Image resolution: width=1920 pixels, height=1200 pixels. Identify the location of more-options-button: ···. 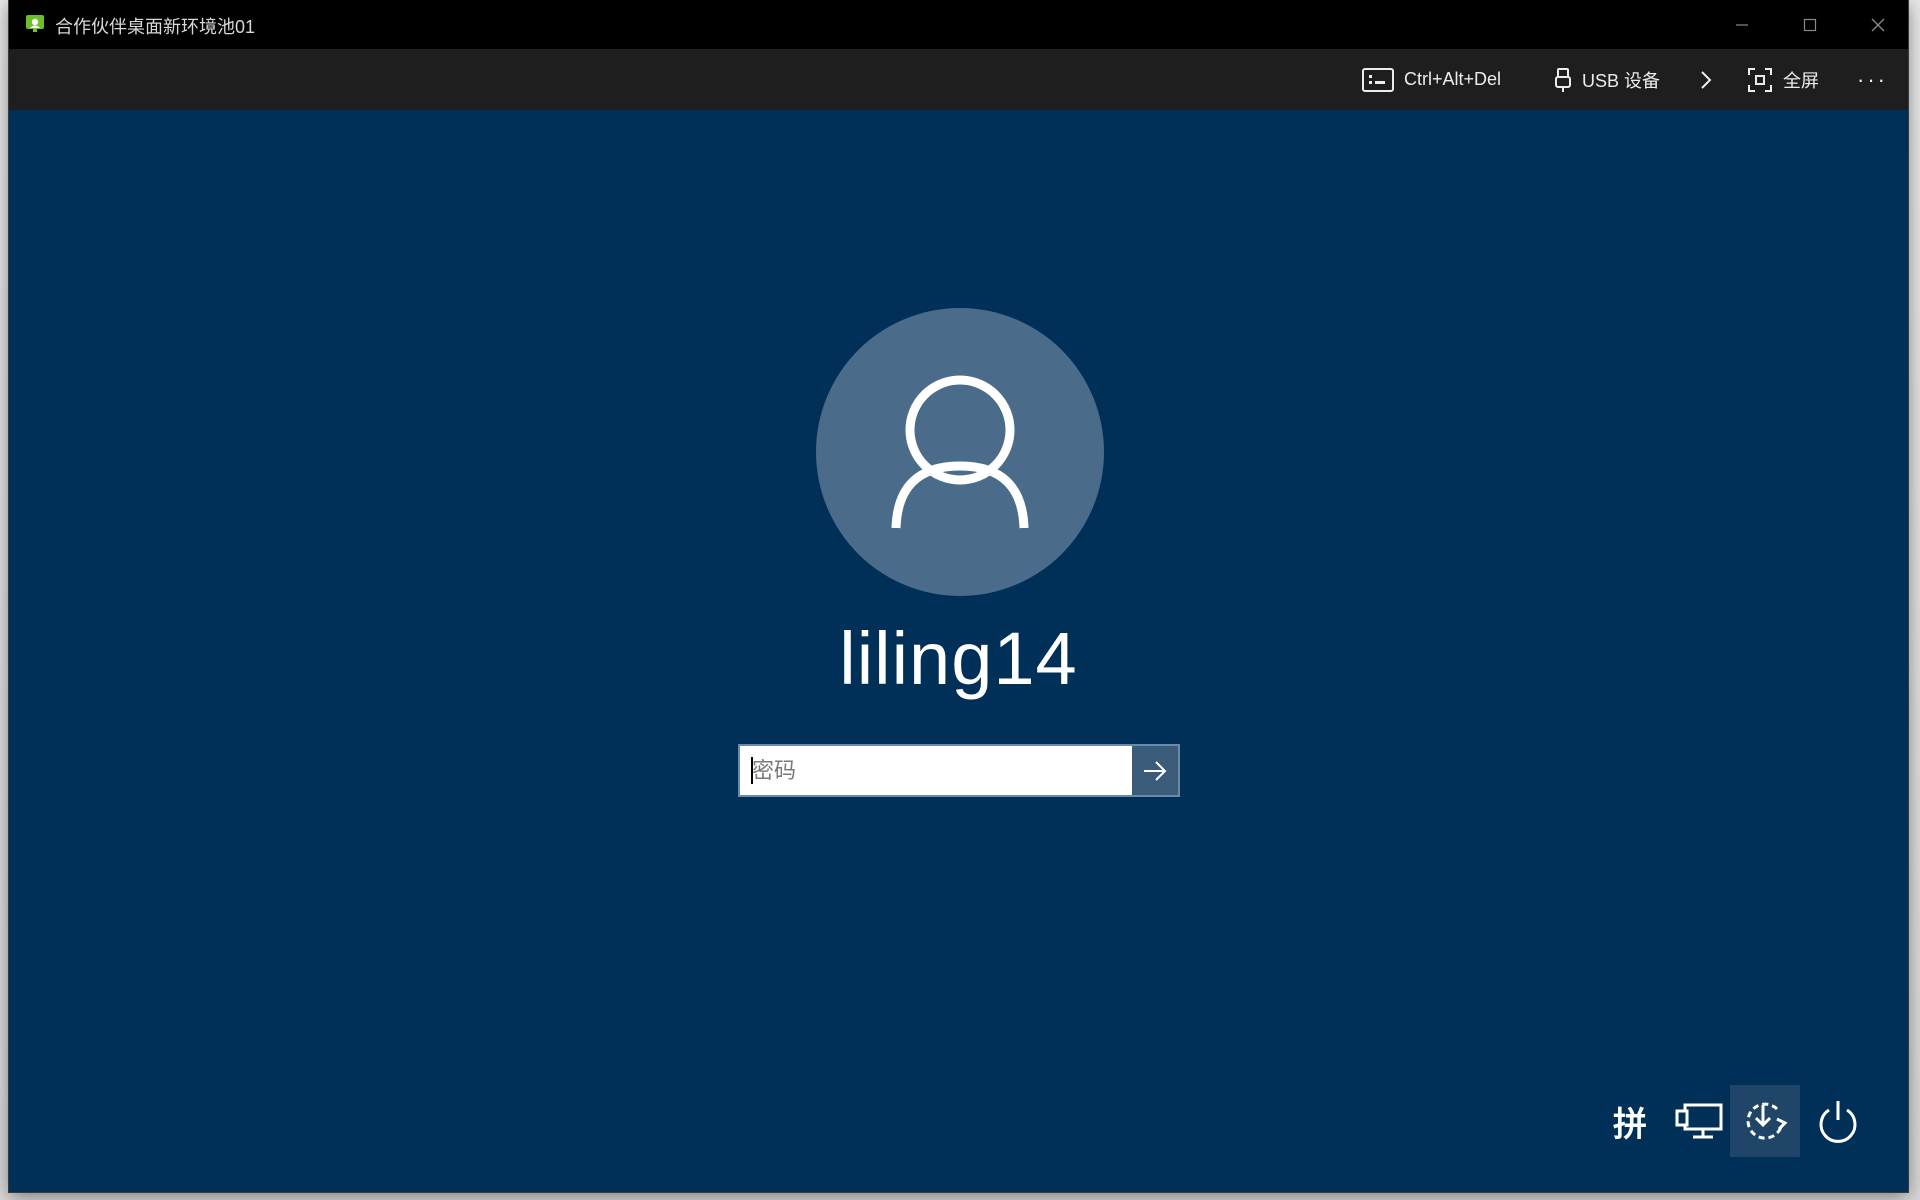
(1872, 79).